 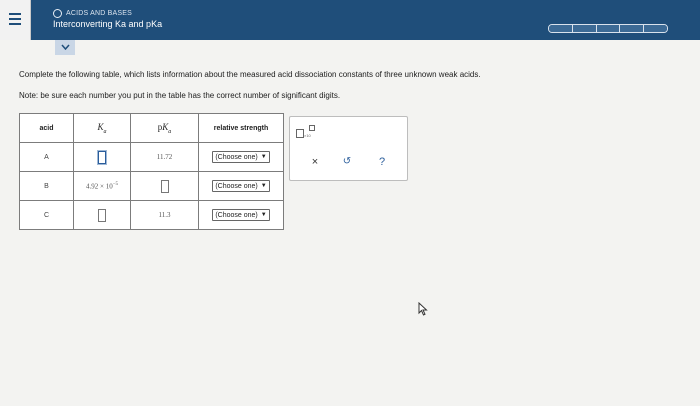 I want to click on acid-column-header: acid, so click(x=46, y=128).